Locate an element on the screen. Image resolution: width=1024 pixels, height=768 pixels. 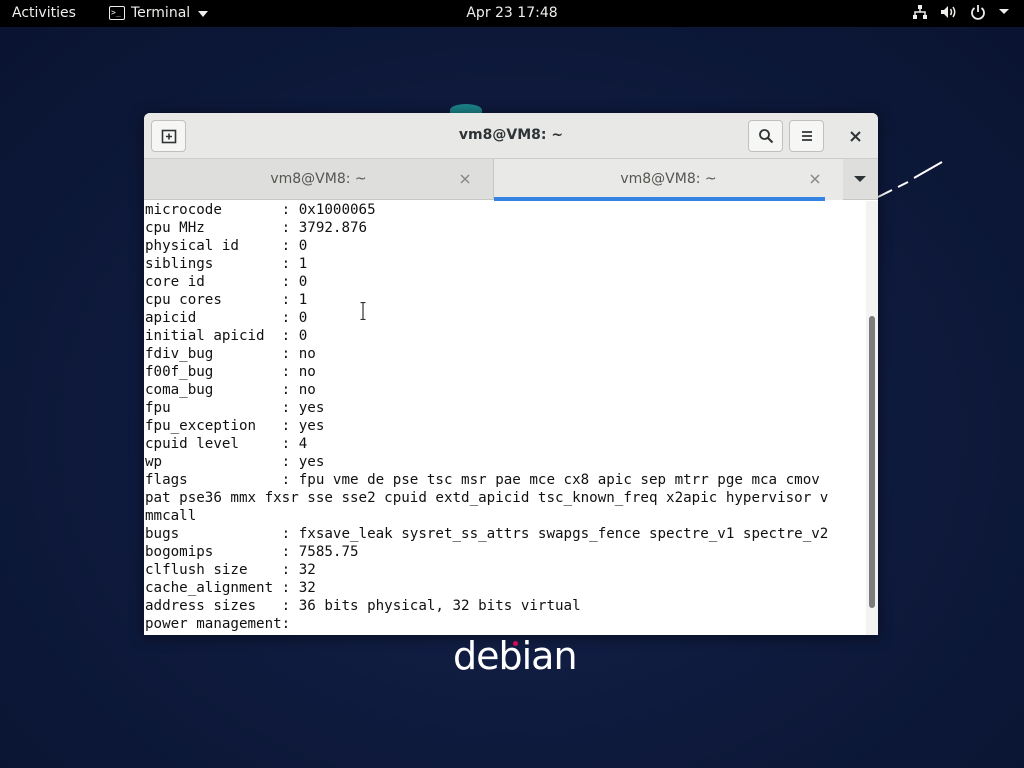
terminal-line: physical id : 0 is located at coordinates (226, 246).